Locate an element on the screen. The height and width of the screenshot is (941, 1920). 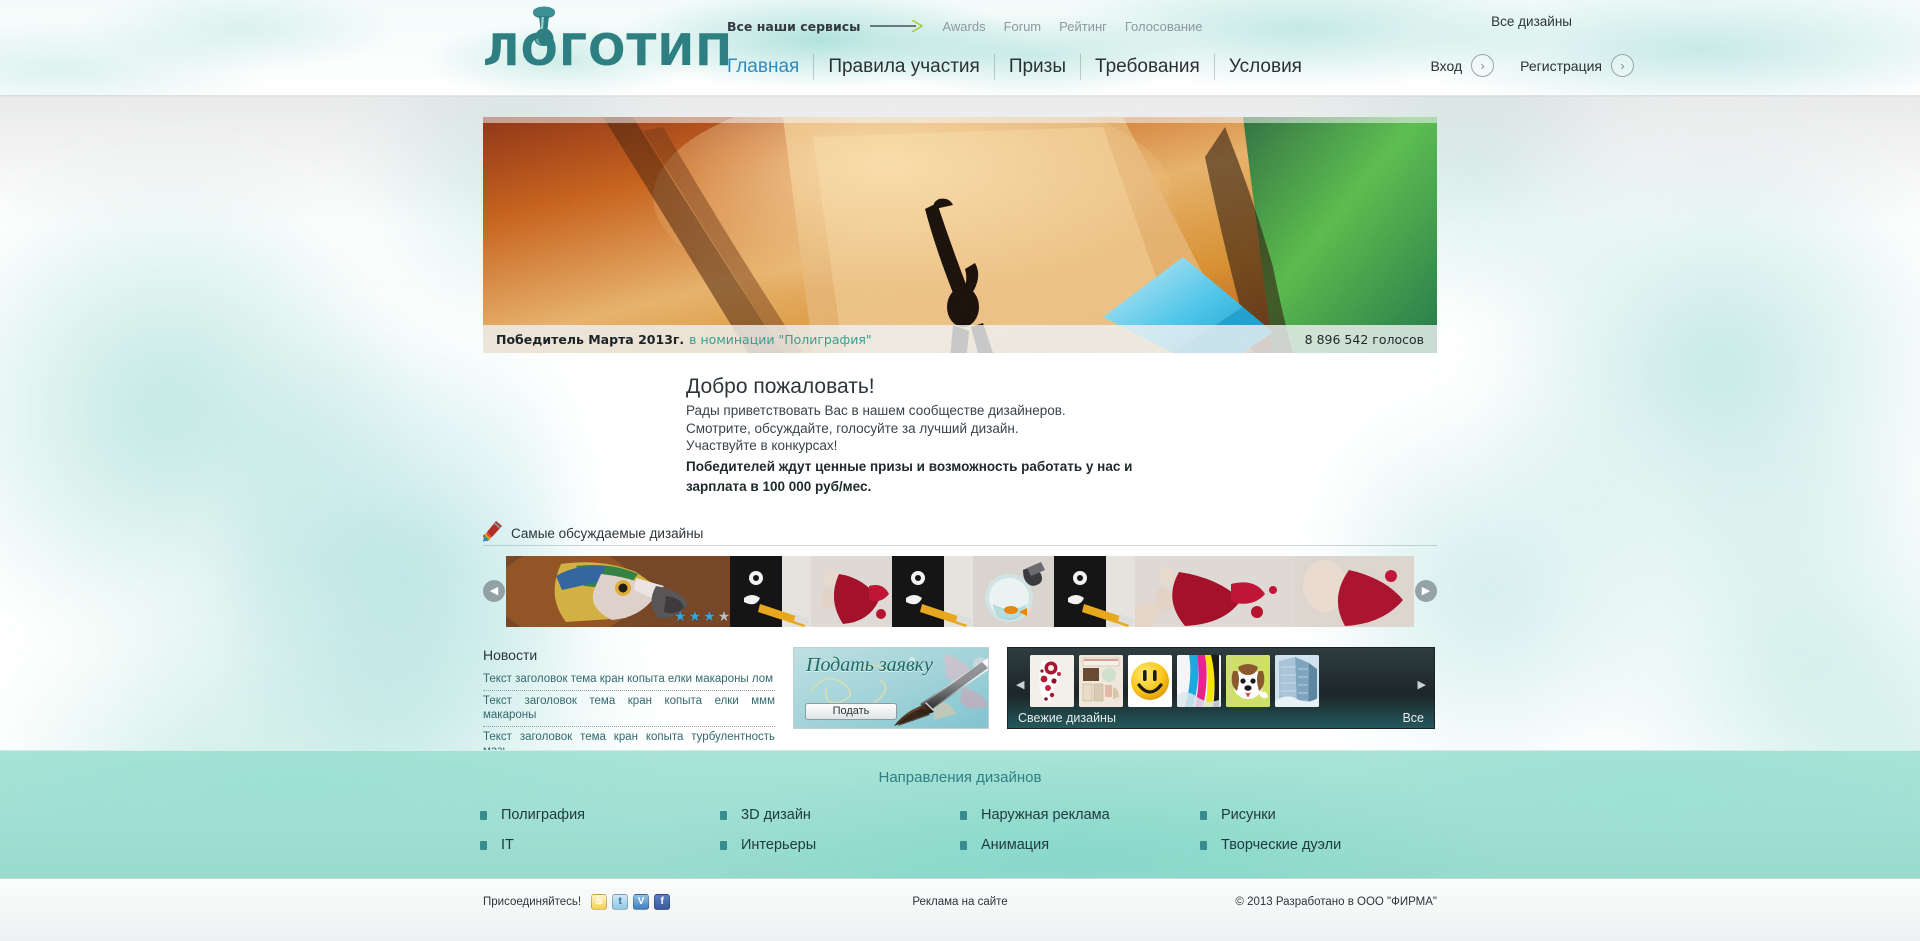
welcome-line-3: Участвуйте в конкурсах! is located at coordinates (762, 445).